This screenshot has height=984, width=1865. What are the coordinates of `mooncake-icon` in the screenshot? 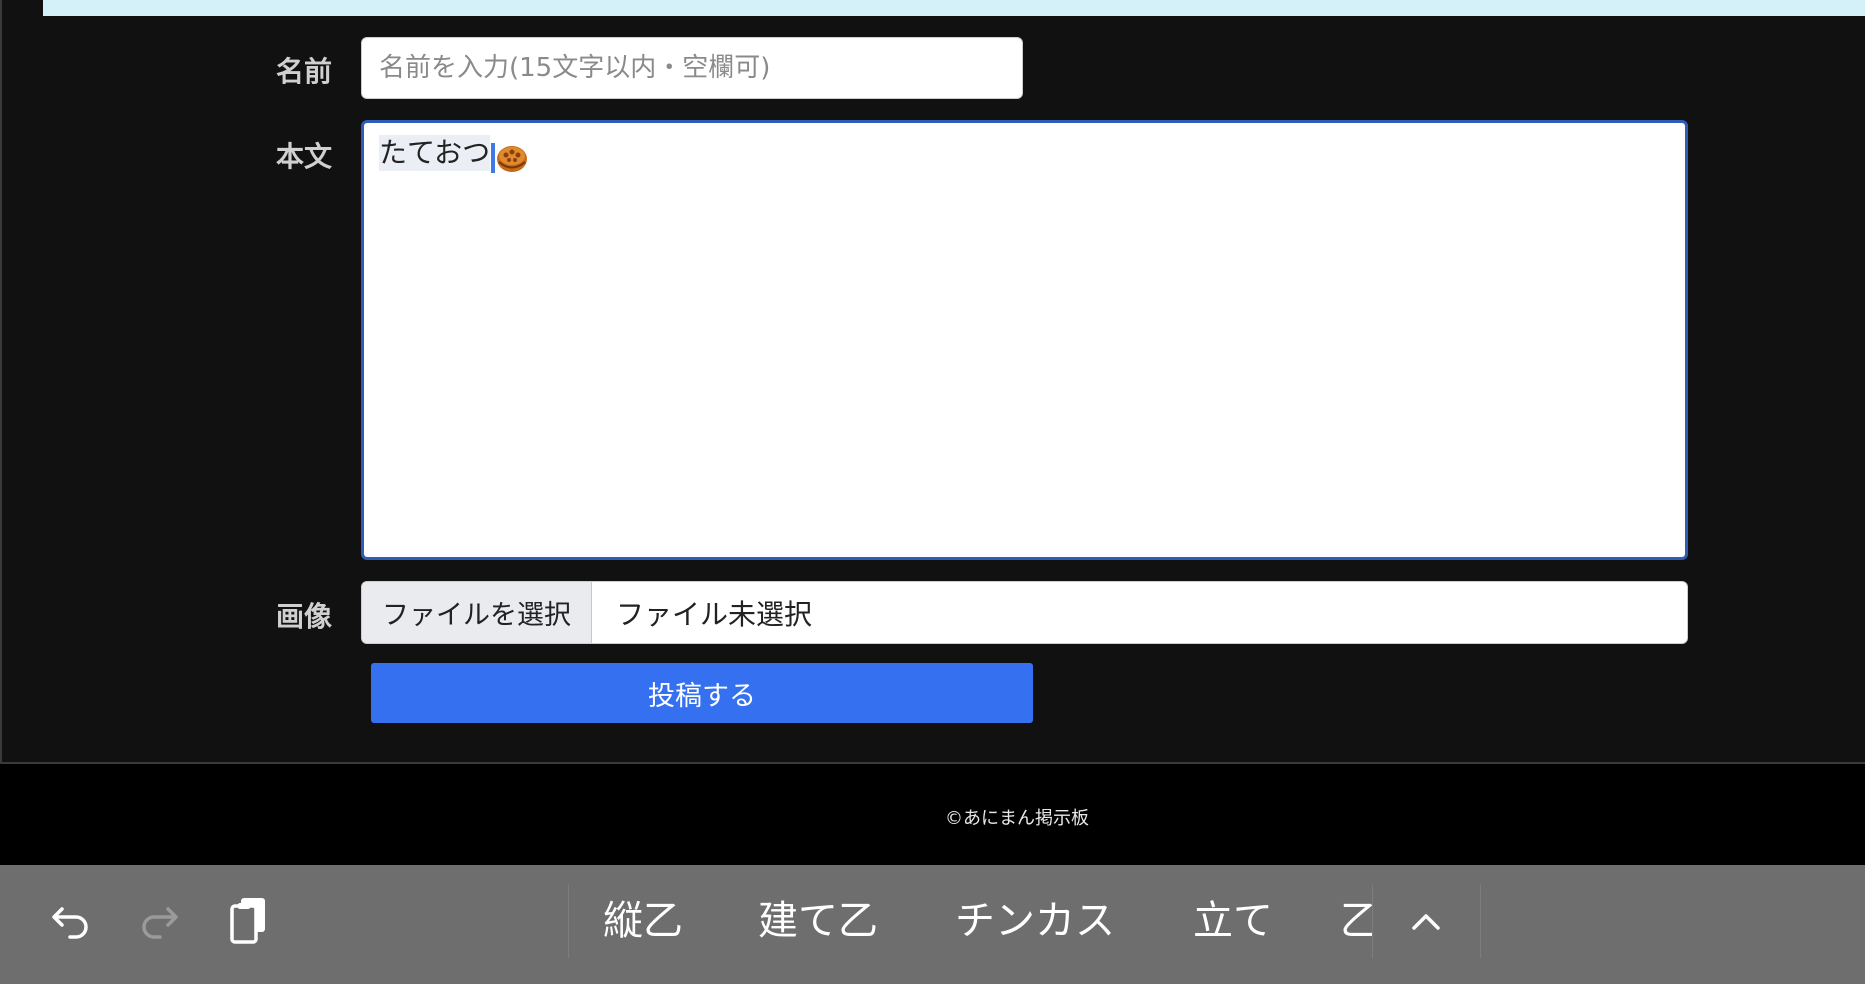 It's located at (512, 158).